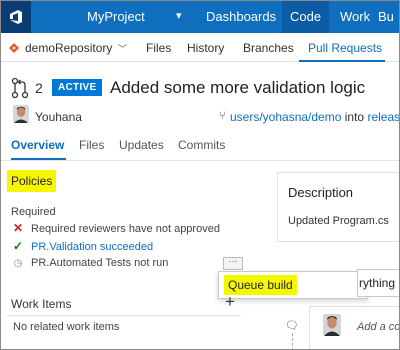 The height and width of the screenshot is (350, 400). I want to click on filter-value: rything, so click(377, 283).